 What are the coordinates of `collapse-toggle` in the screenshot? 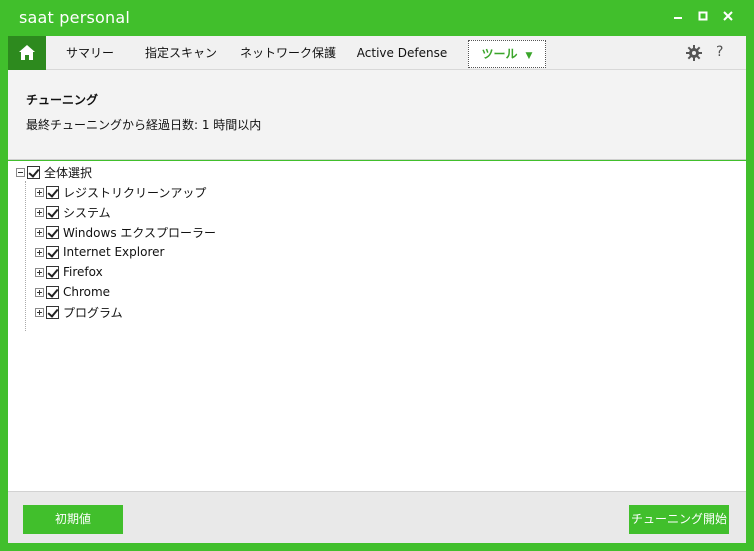 It's located at (20, 172).